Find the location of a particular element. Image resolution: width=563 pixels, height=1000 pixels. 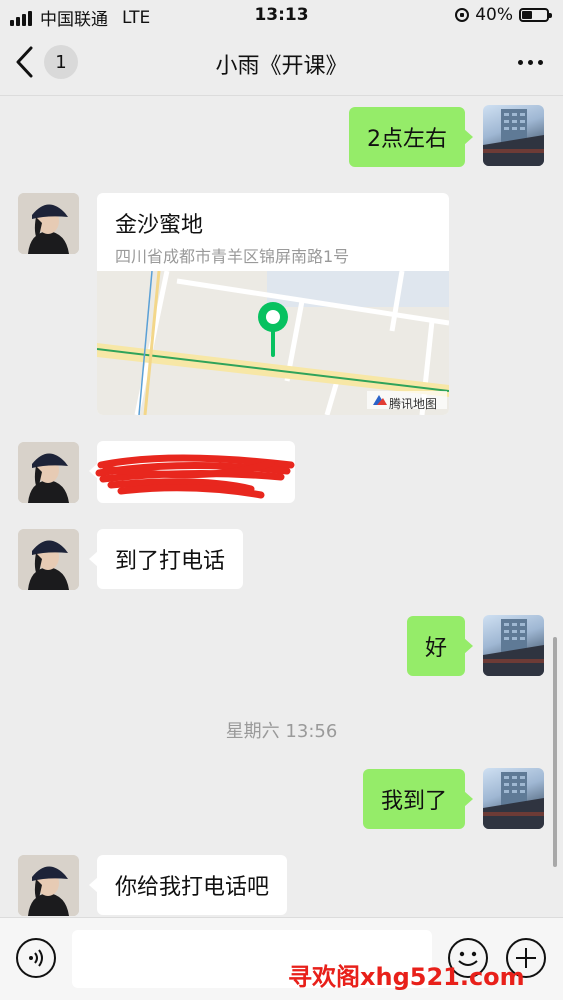

message-text: 好 is located at coordinates (435, 648).